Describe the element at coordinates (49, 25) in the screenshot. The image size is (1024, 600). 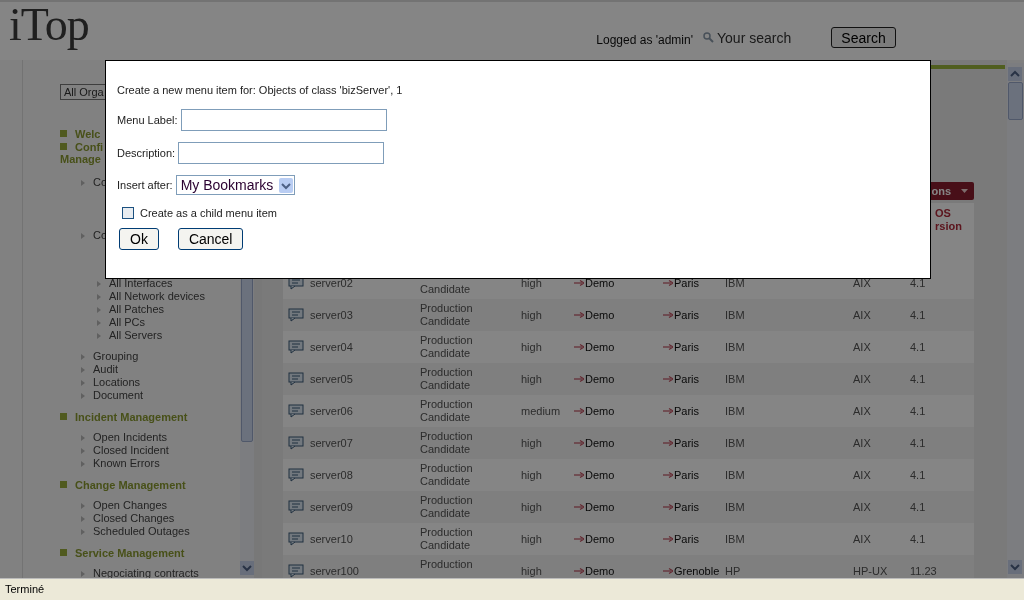
I see `logo: iTop` at that location.